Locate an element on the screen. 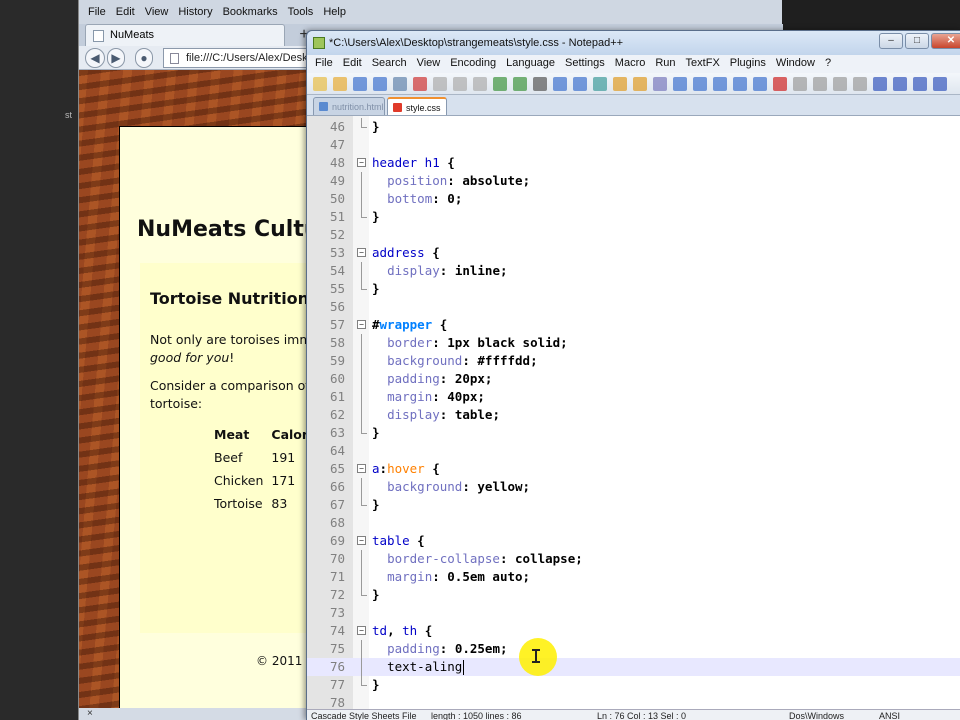  minimize-button: – is located at coordinates (891, 41).